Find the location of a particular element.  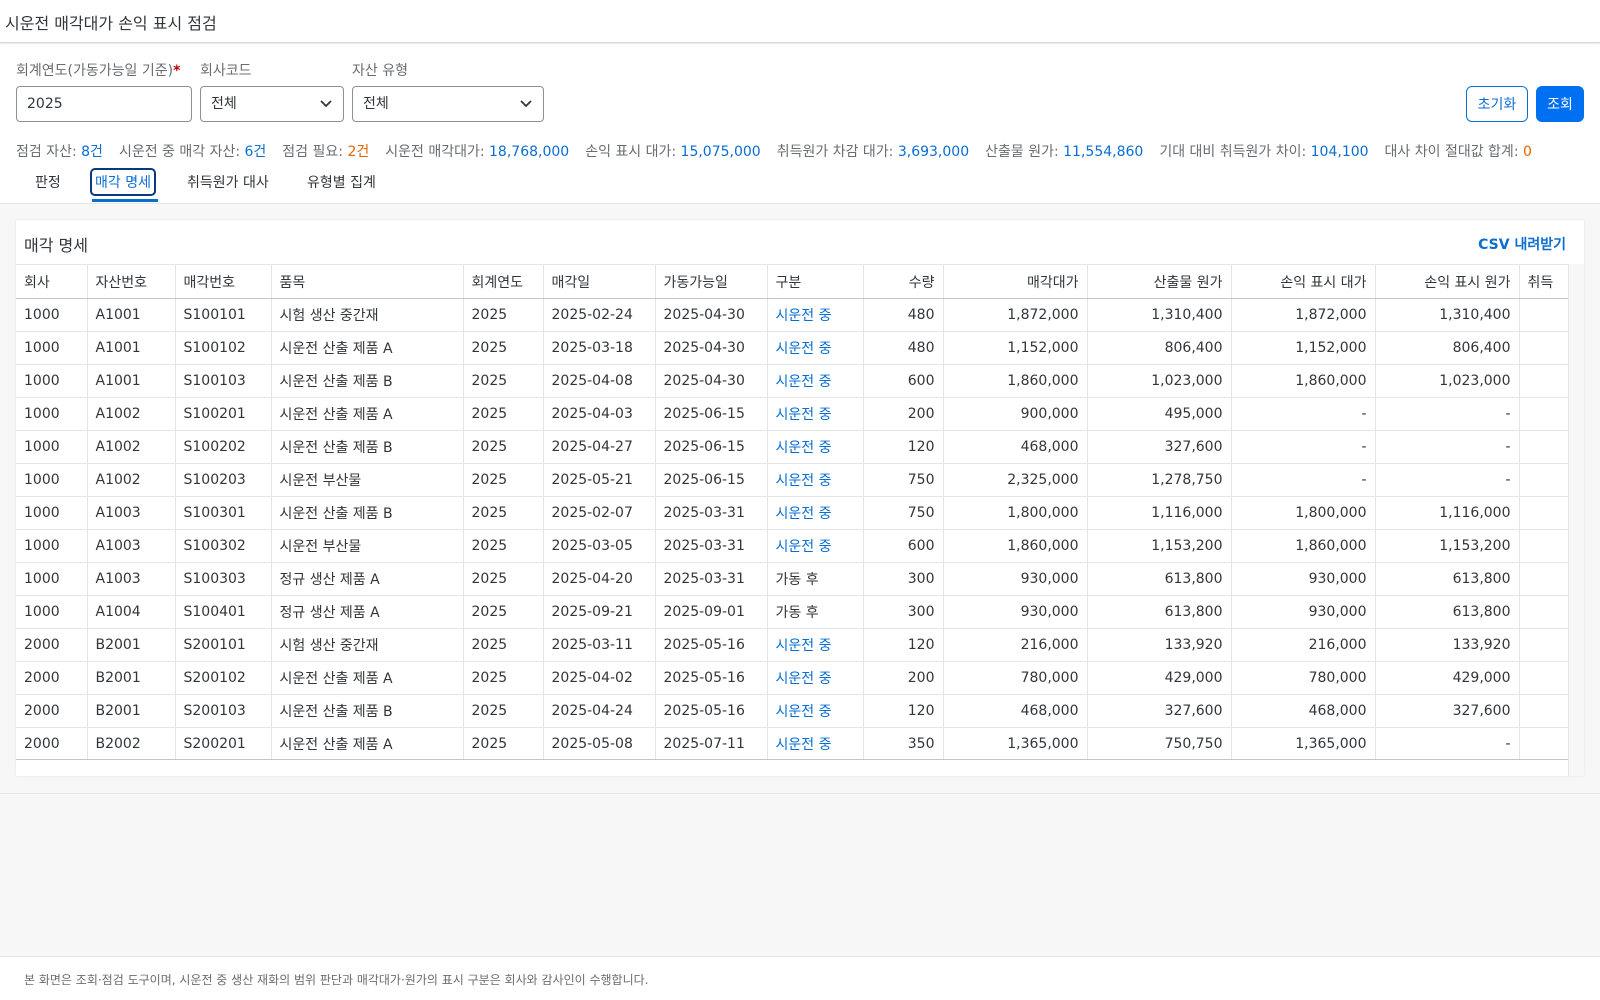

tab-summary-by-type: 유형별 집계 is located at coordinates (341, 182).